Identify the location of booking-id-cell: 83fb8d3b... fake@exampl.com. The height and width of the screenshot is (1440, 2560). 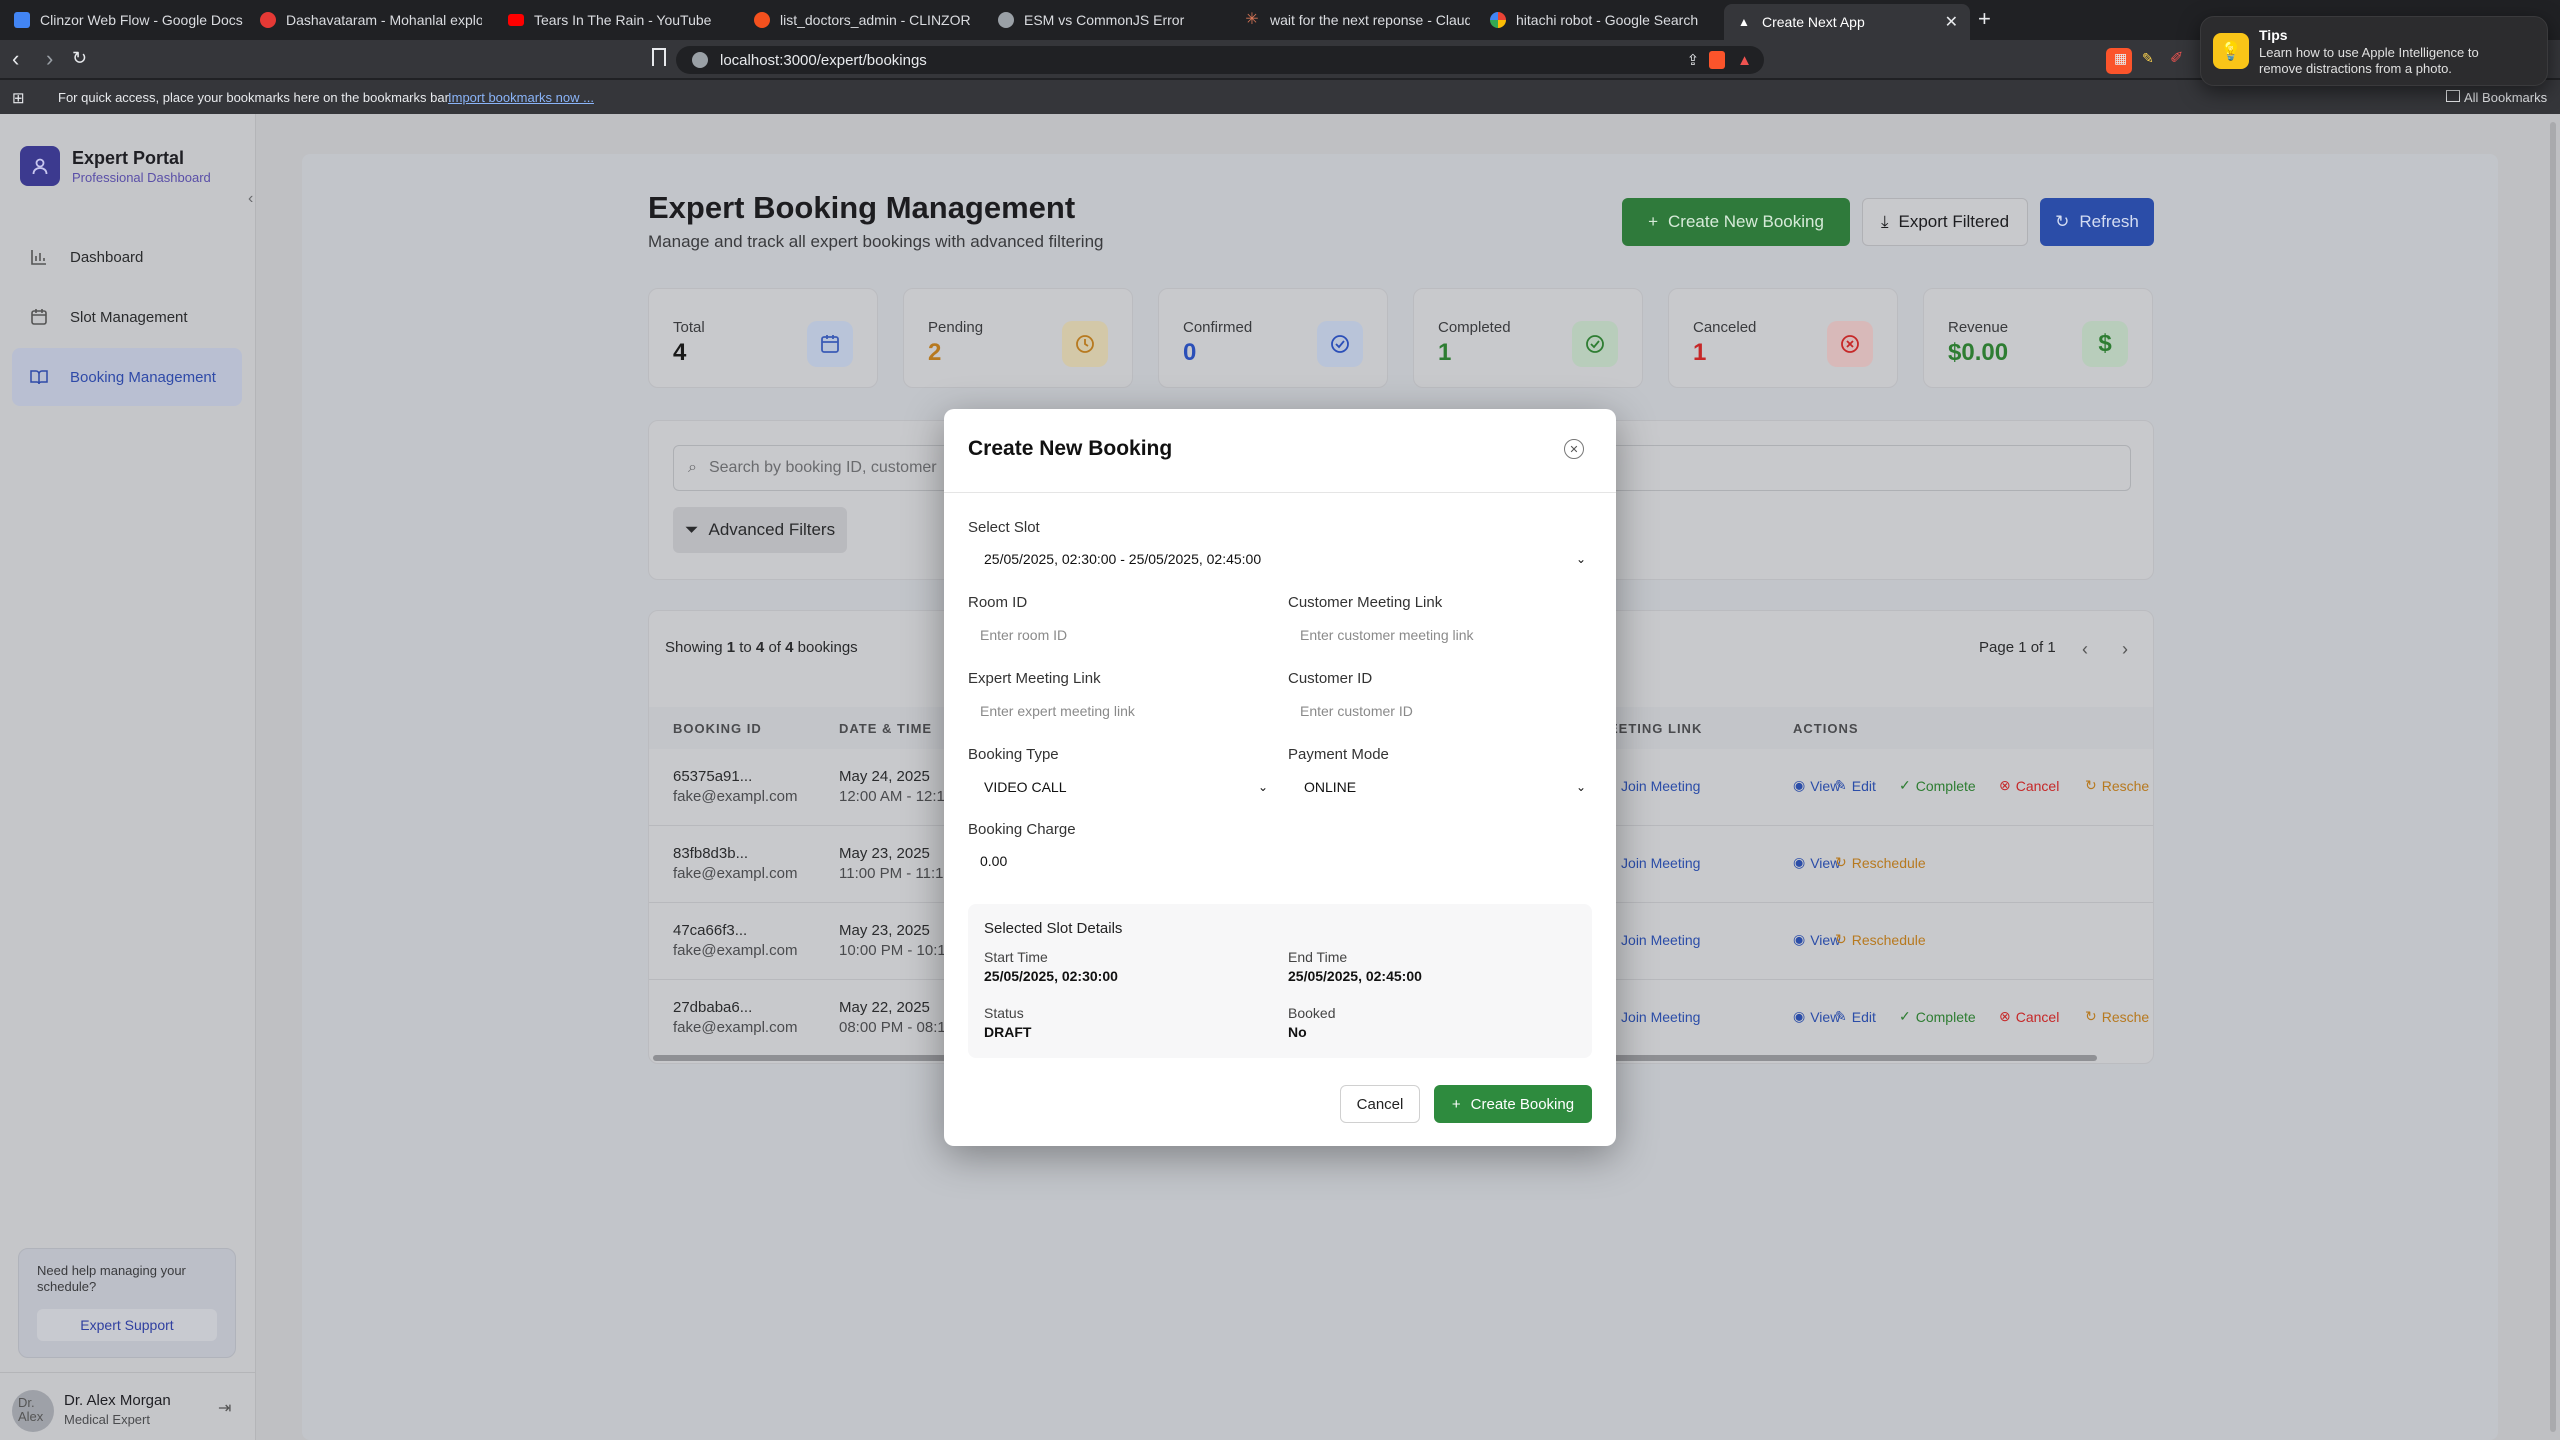
(735, 864).